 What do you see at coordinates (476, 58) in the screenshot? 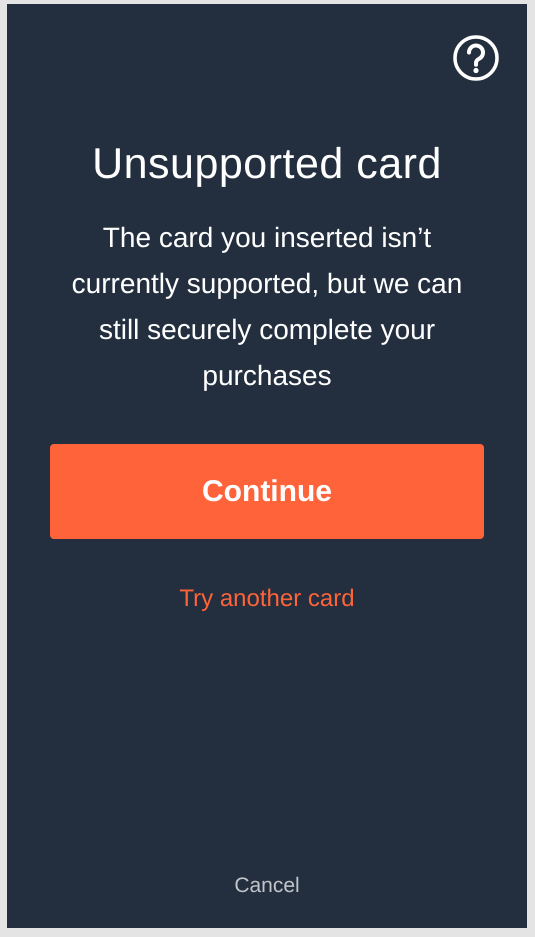
I see `help-icon` at bounding box center [476, 58].